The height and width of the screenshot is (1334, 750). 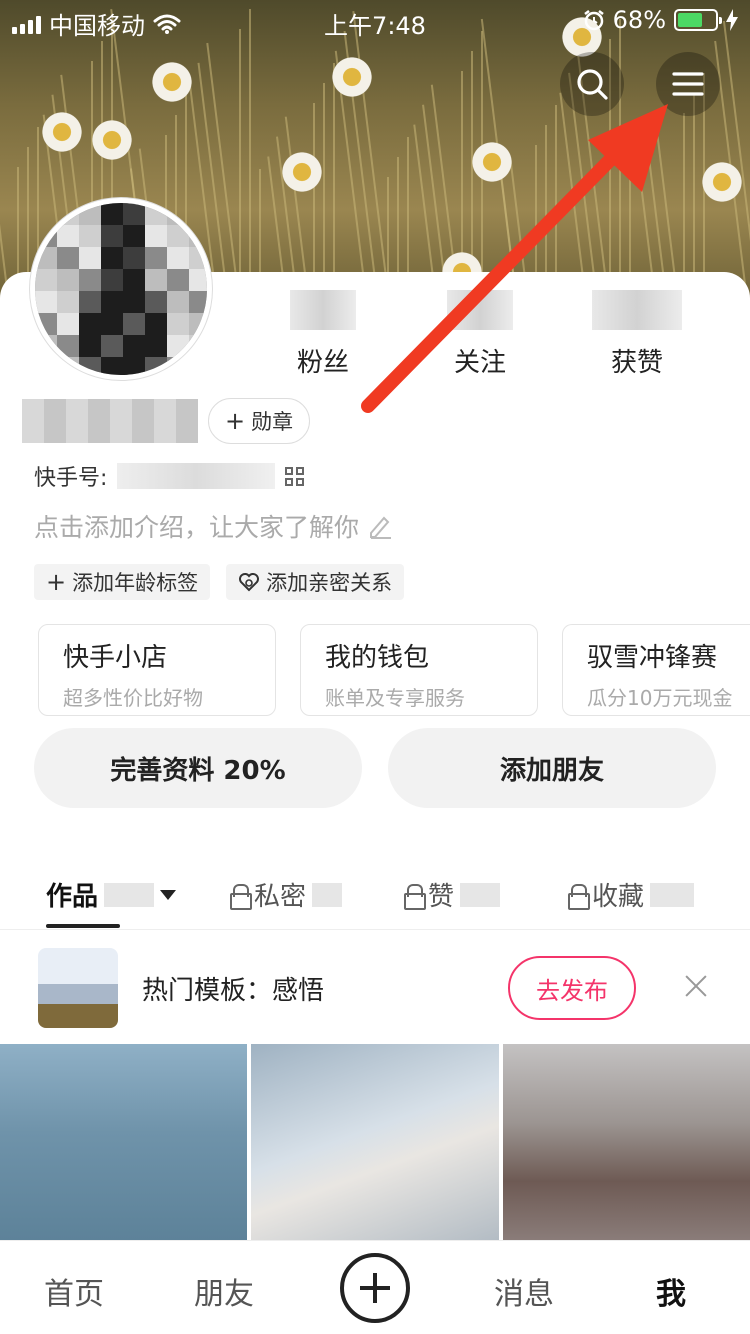 I want to click on add-age-tag-button: + 添加年龄标签, so click(x=122, y=582).